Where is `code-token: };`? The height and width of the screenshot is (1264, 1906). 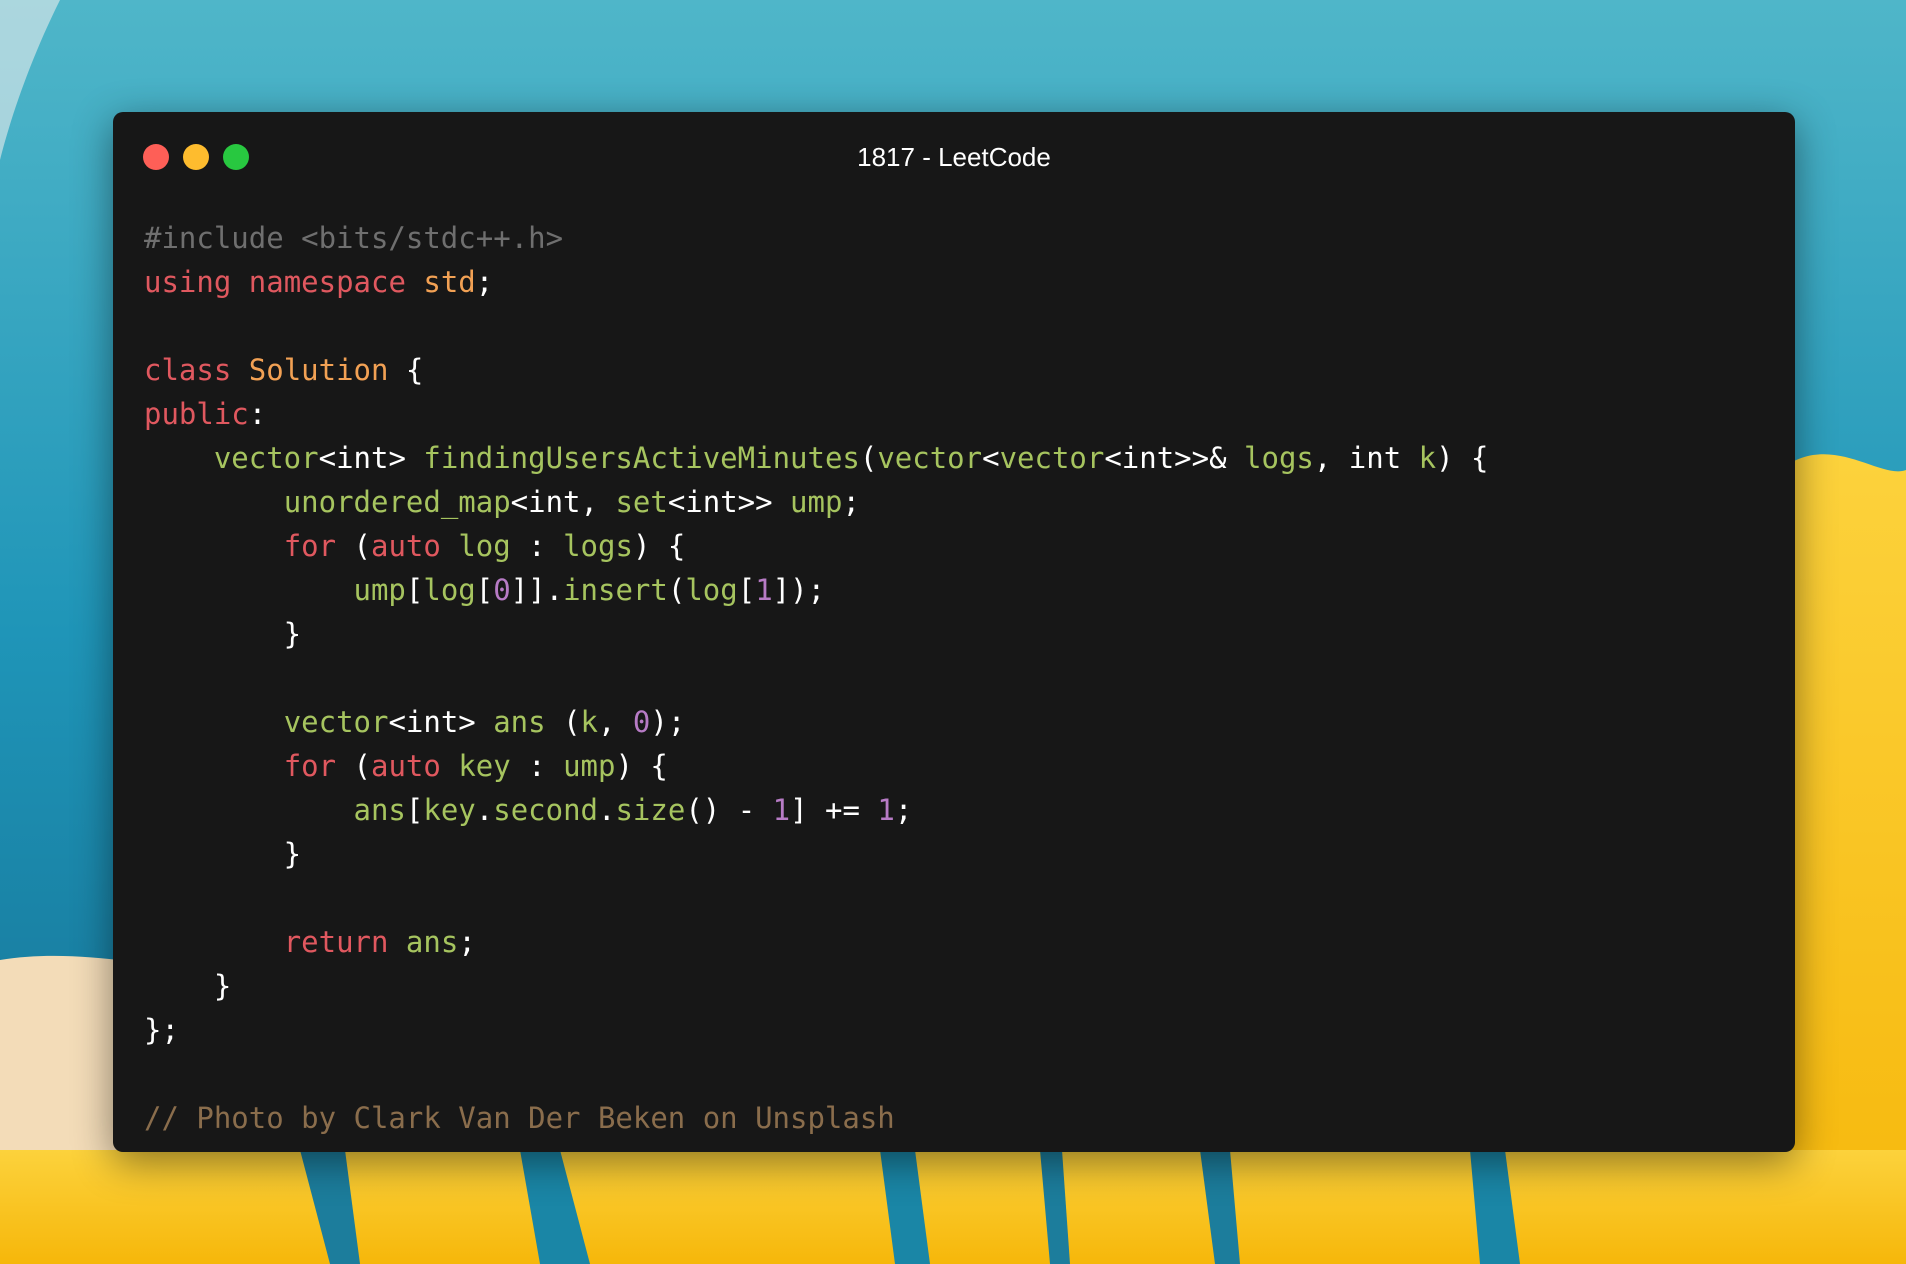 code-token: }; is located at coordinates (161, 1030).